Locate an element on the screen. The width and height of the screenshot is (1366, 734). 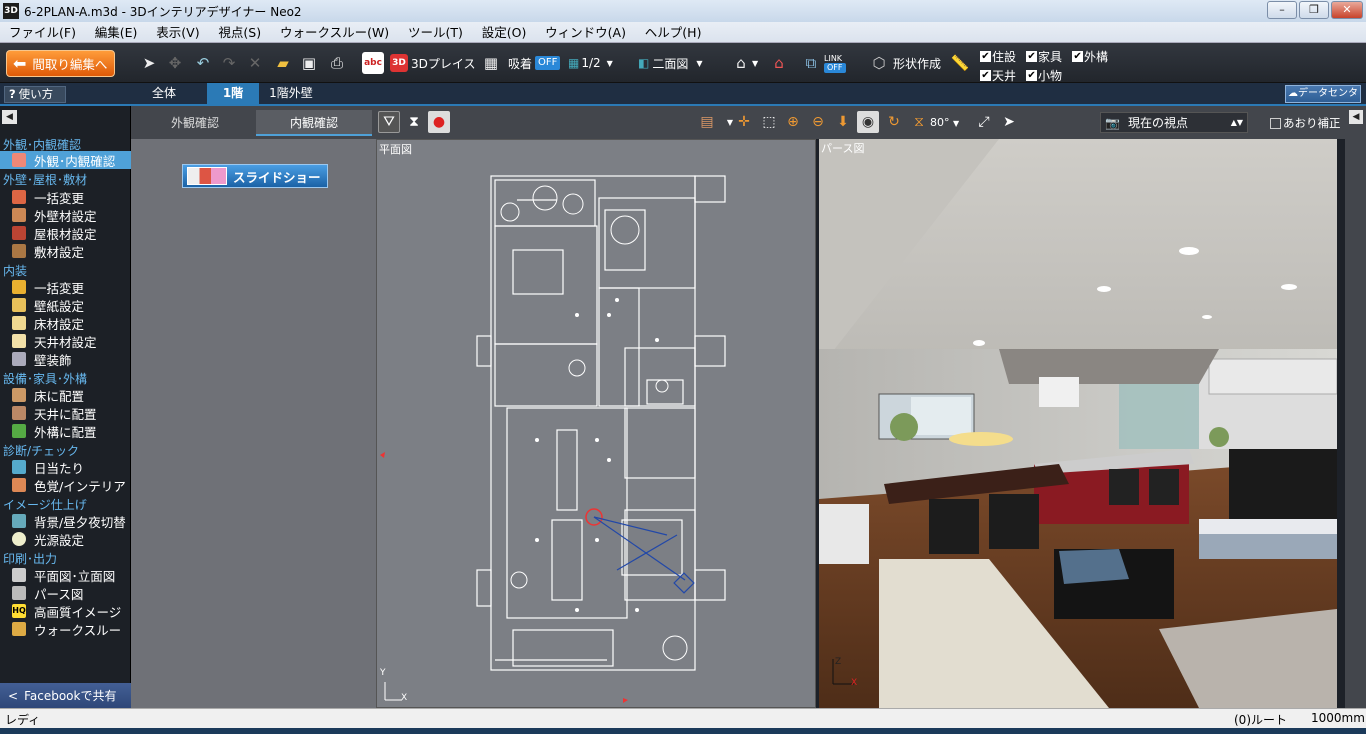
collapse-left-icon: ◀ is located at coordinates (9, 117).